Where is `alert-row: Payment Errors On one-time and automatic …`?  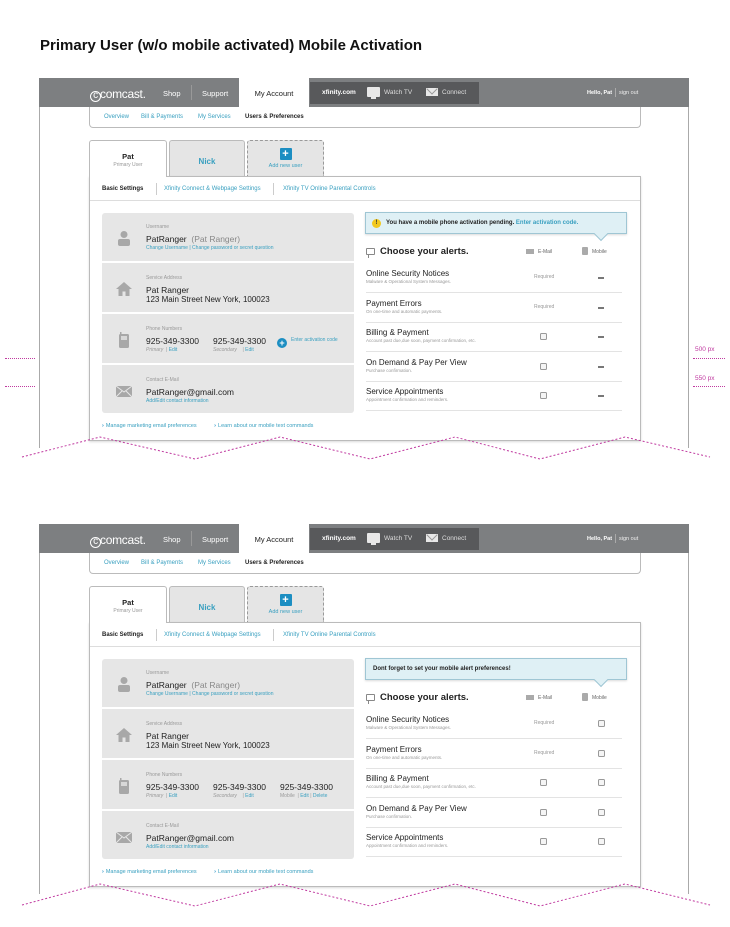
alert-row: Payment Errors On one-time and automatic … is located at coordinates (494, 754).